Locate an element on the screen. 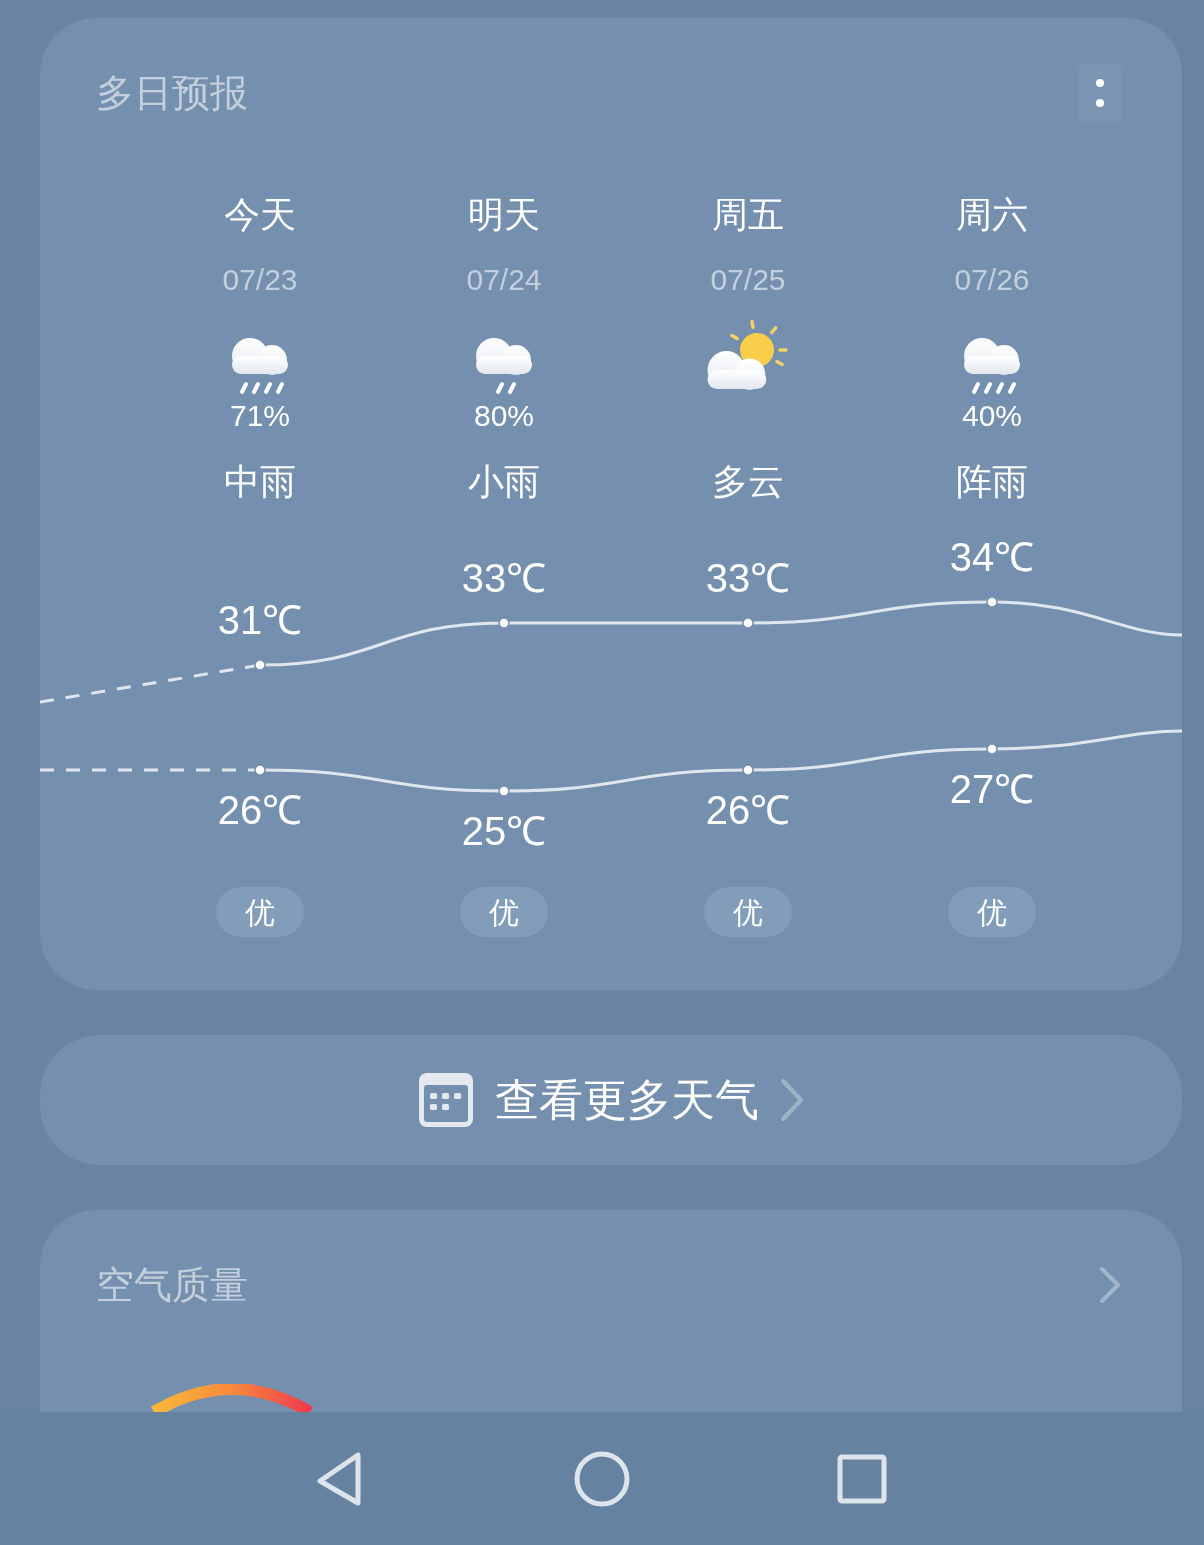 The width and height of the screenshot is (1204, 1545). low-temperature: 25℃ is located at coordinates (504, 831).